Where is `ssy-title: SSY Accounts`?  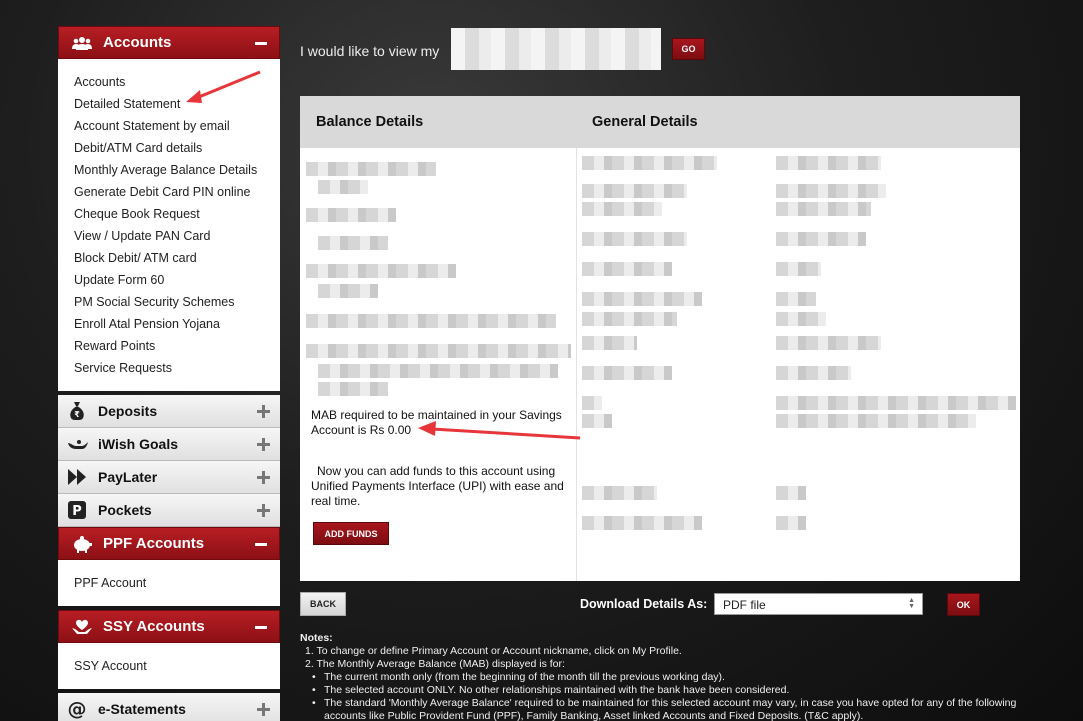
ssy-title: SSY Accounts is located at coordinates (154, 626).